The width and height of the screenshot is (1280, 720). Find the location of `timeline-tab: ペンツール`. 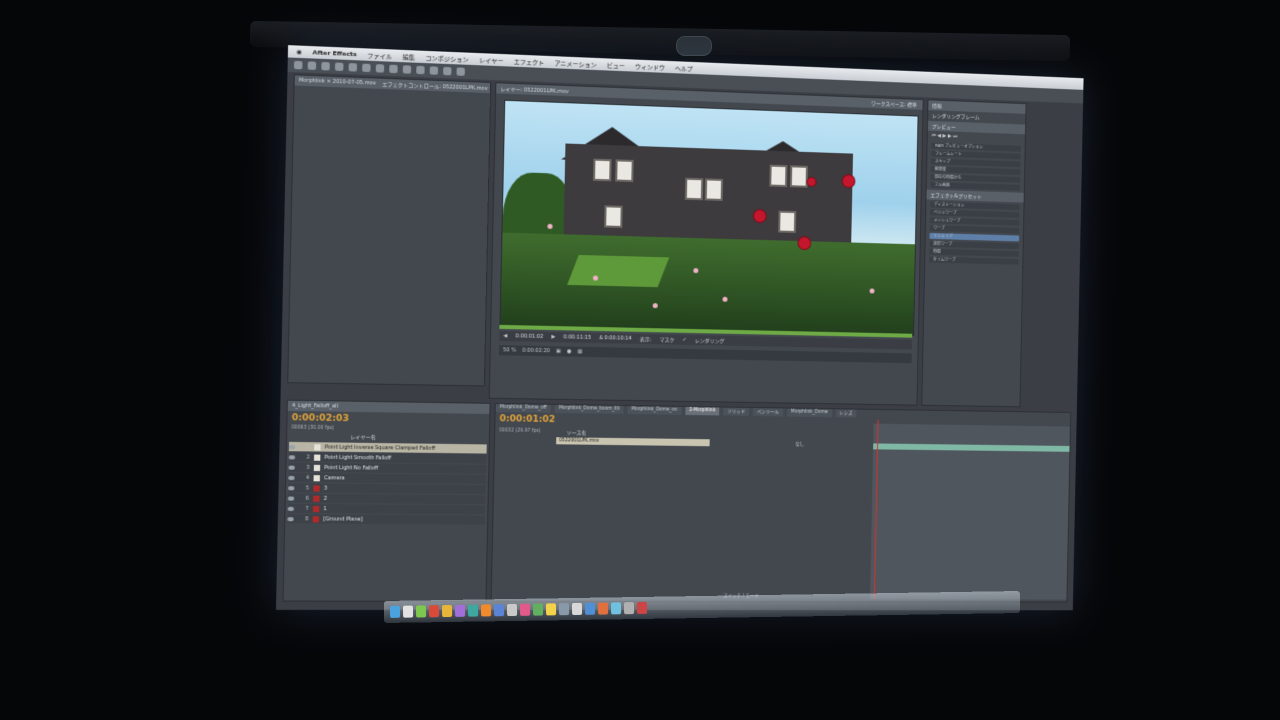

timeline-tab: ペンツール is located at coordinates (768, 412).